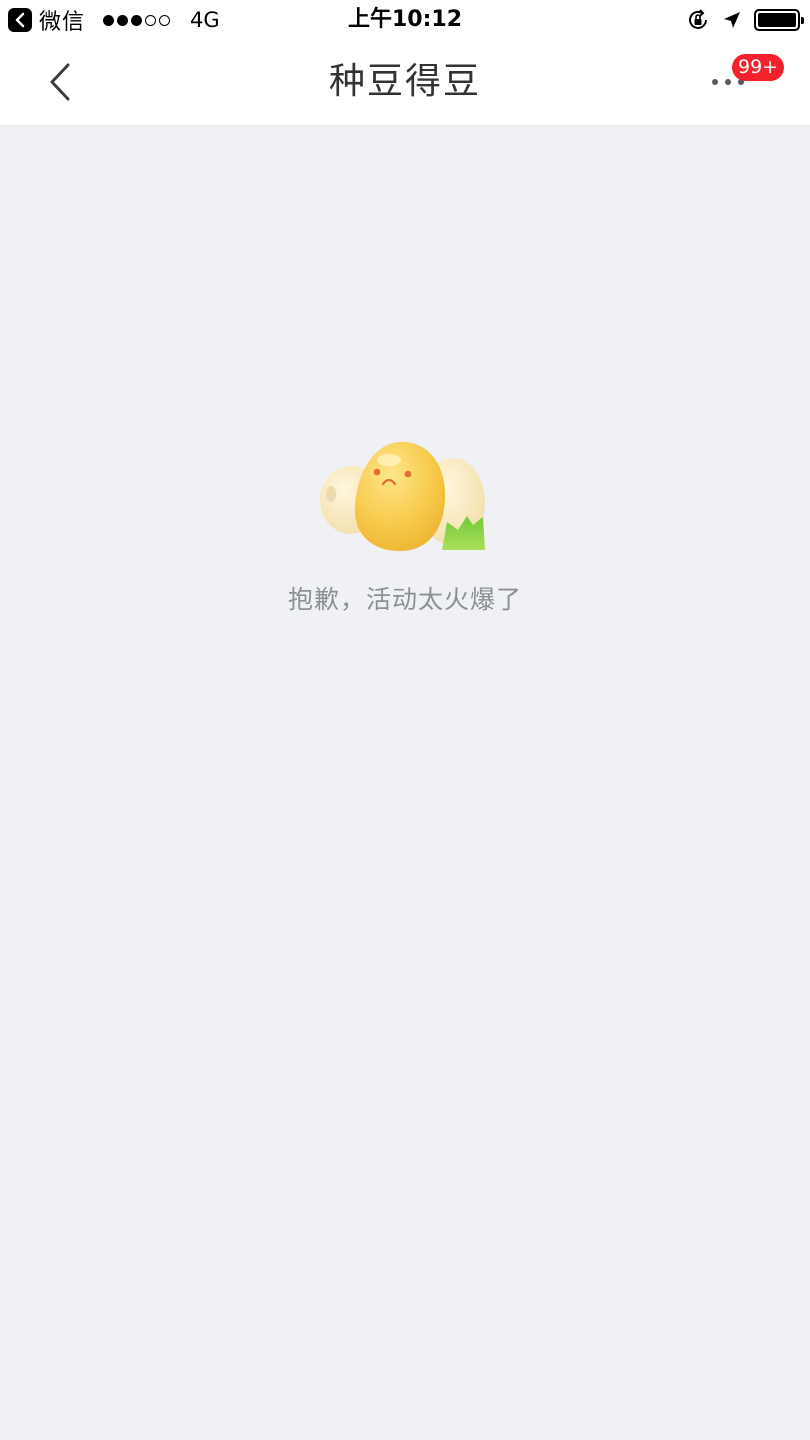  I want to click on empty-message: 抱歉，活动太火爆了, so click(404, 599).